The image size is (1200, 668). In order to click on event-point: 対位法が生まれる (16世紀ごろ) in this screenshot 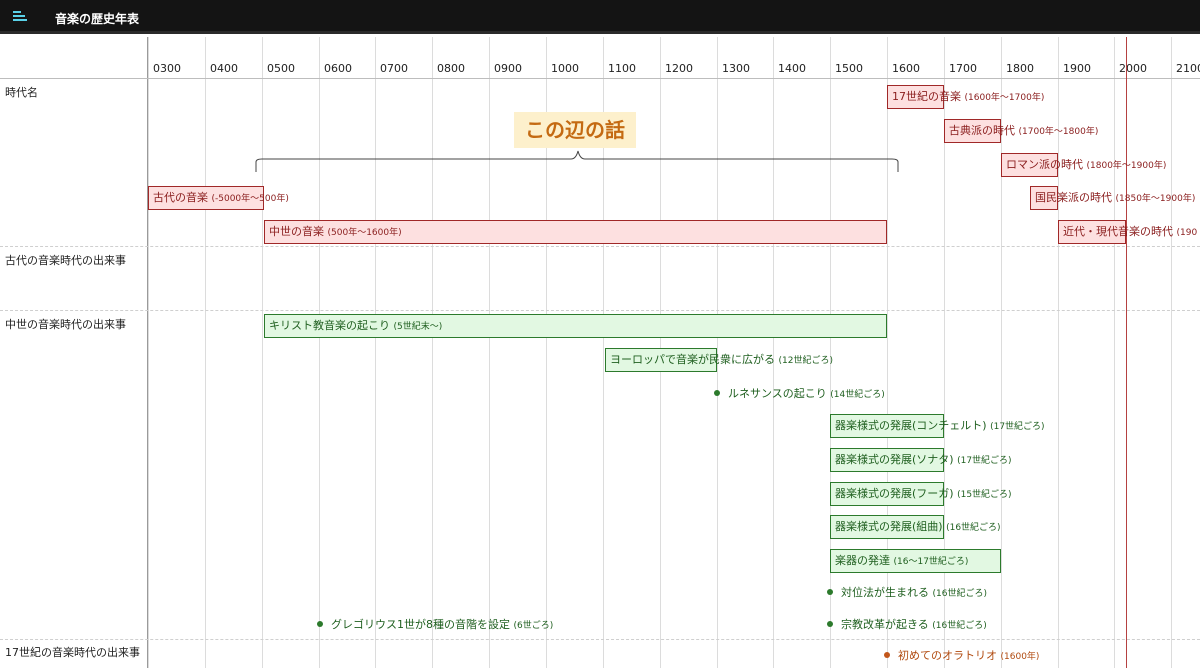, I will do `click(907, 593)`.